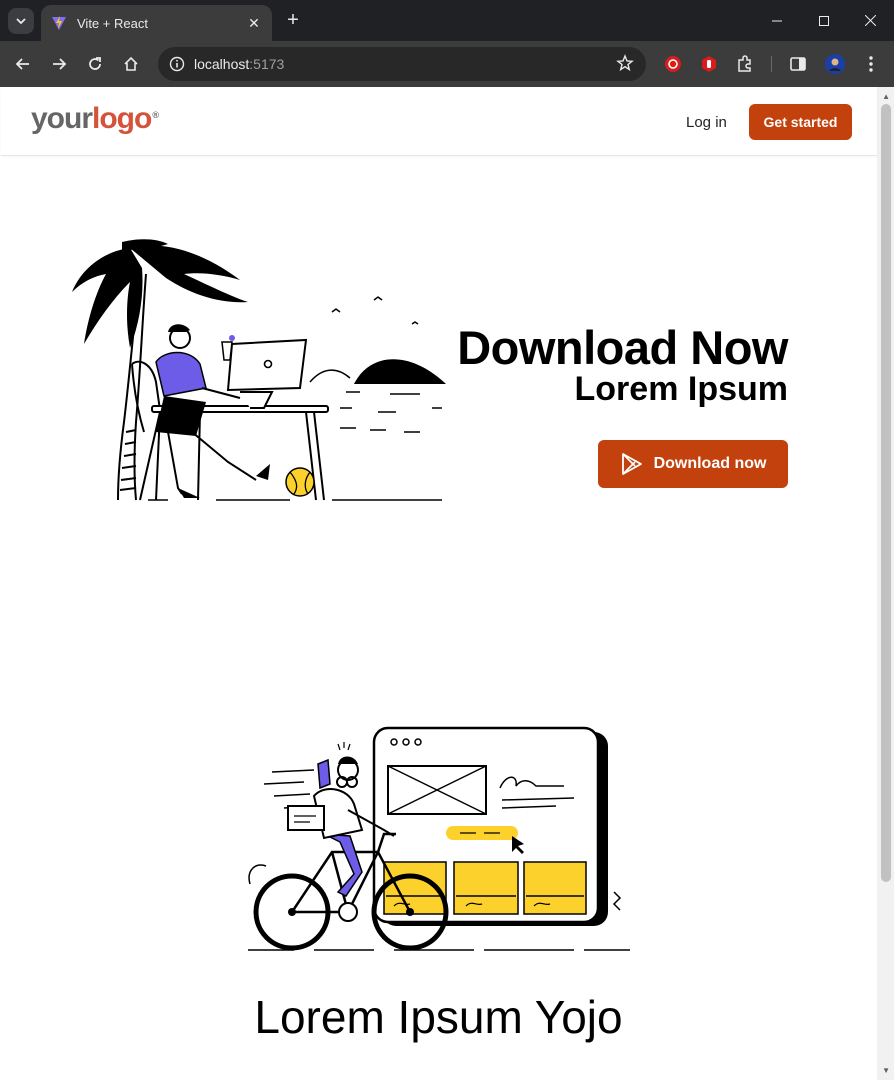 This screenshot has width=894, height=1080. Describe the element at coordinates (886, 493) in the screenshot. I see `scroll-thumb` at that location.